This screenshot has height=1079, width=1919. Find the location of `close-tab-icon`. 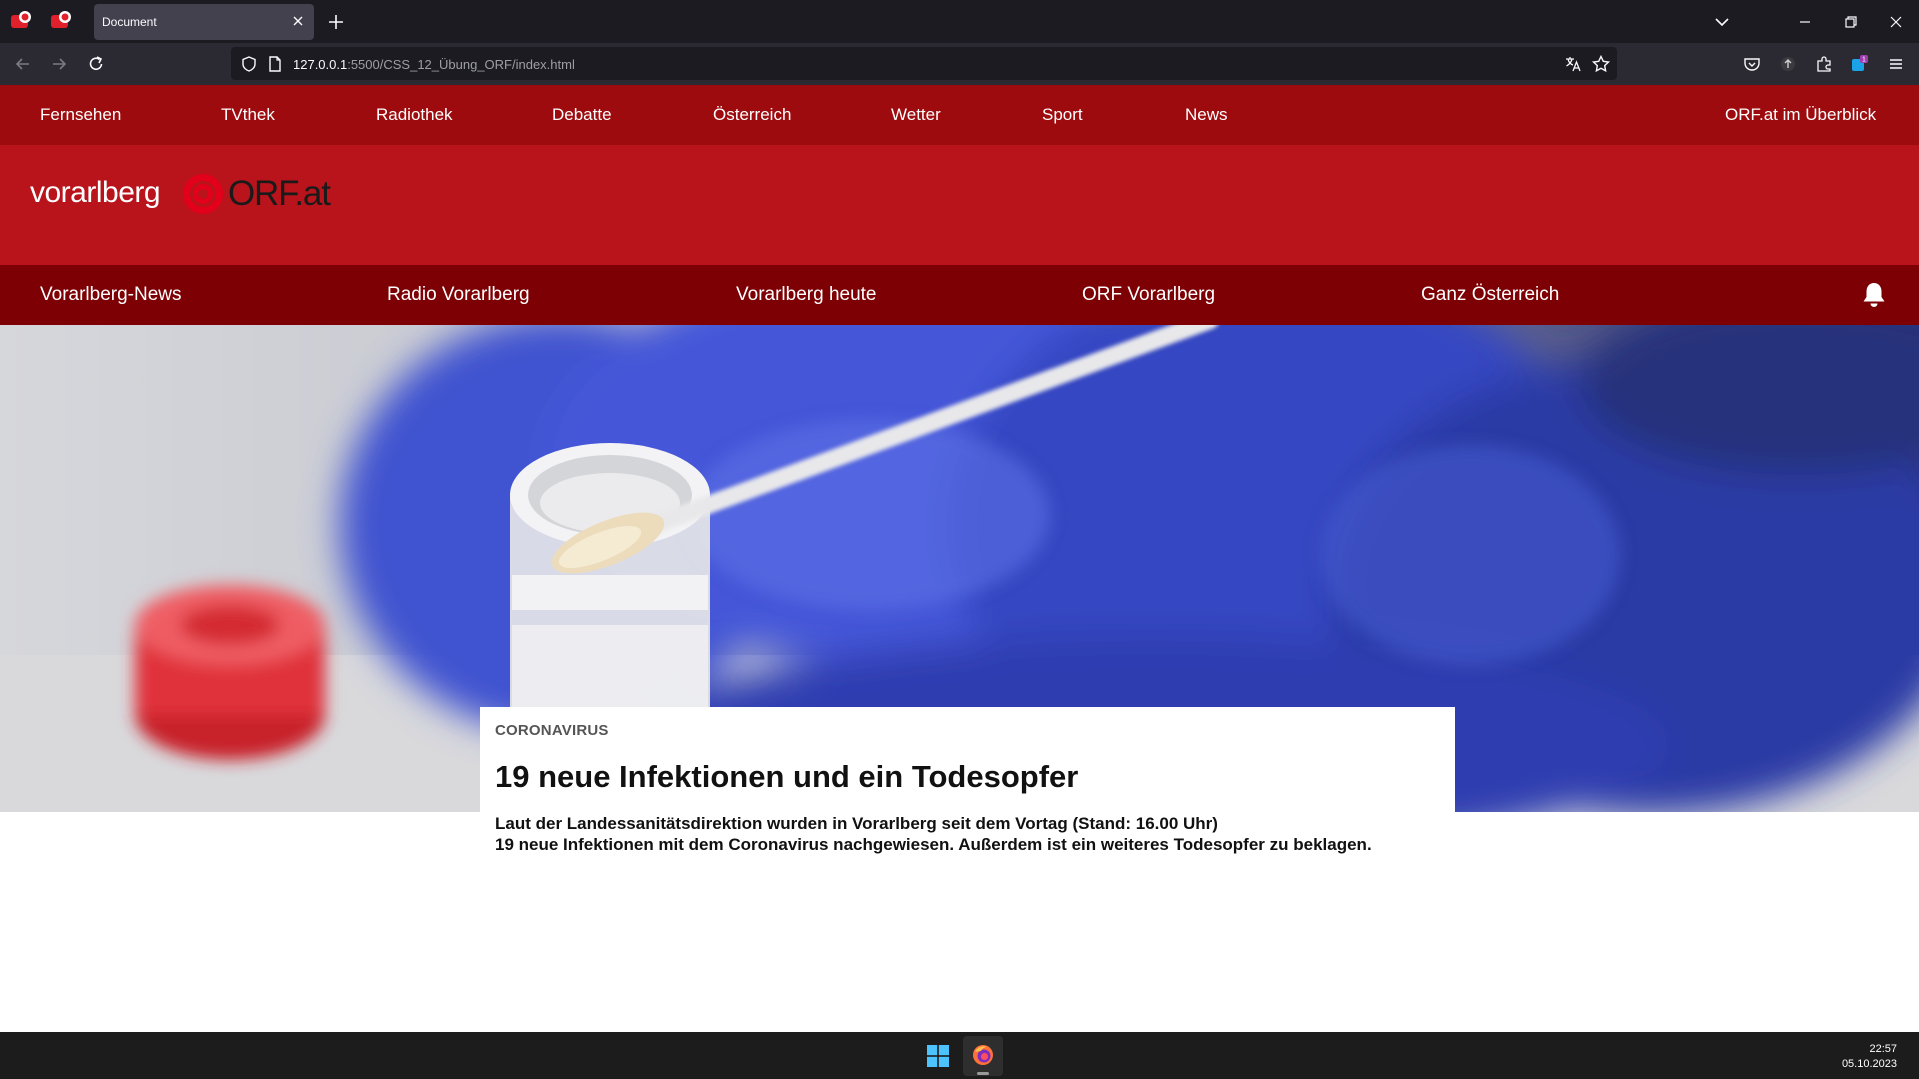

close-tab-icon is located at coordinates (298, 21).